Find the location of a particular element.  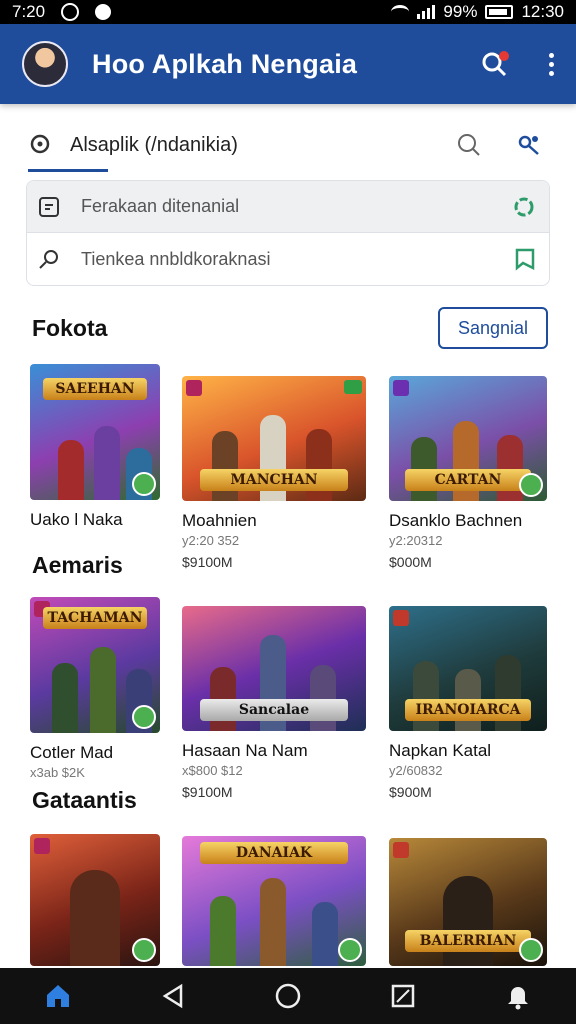

game-card: DANAIAK is located at coordinates (274, 901).